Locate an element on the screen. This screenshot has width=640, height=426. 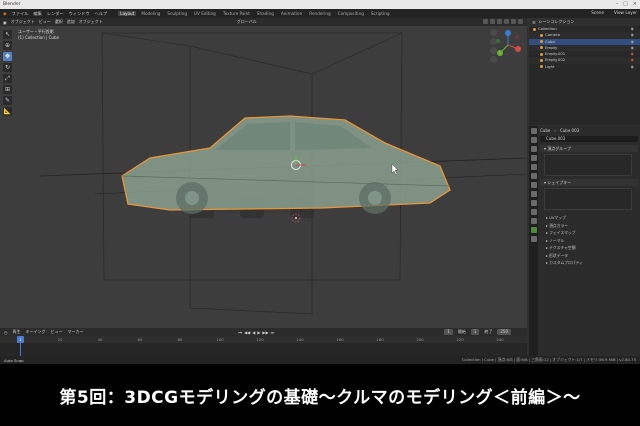
menu-render: レンダー is located at coordinates (55, 14).